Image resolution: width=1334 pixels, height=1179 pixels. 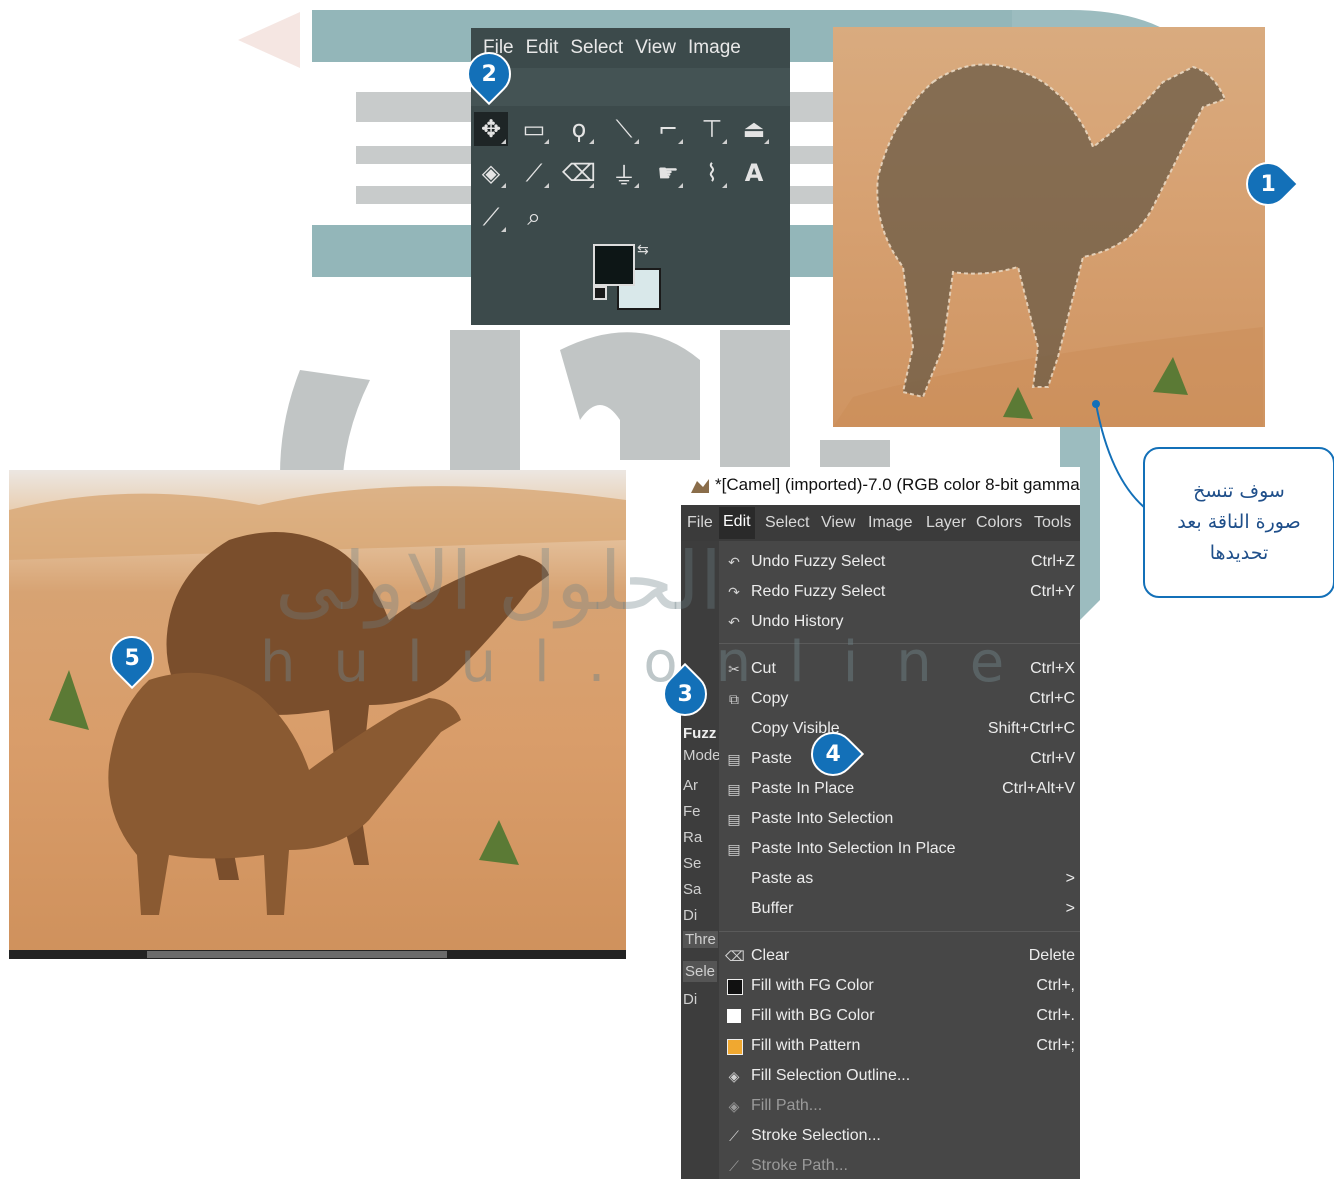 I want to click on menu-item-label: Fill with FG Color, so click(x=812, y=985).